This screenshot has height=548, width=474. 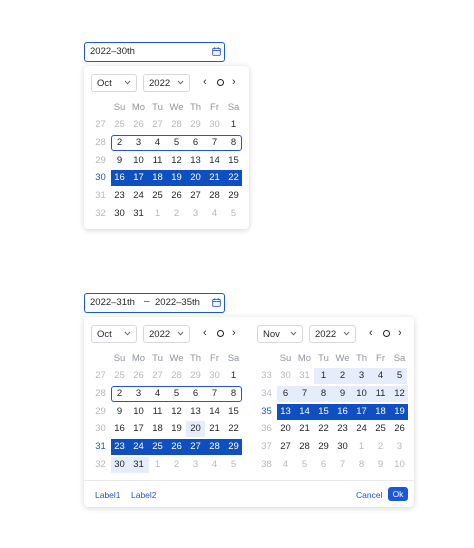 I want to click on day-cell: 15, so click(x=233, y=412).